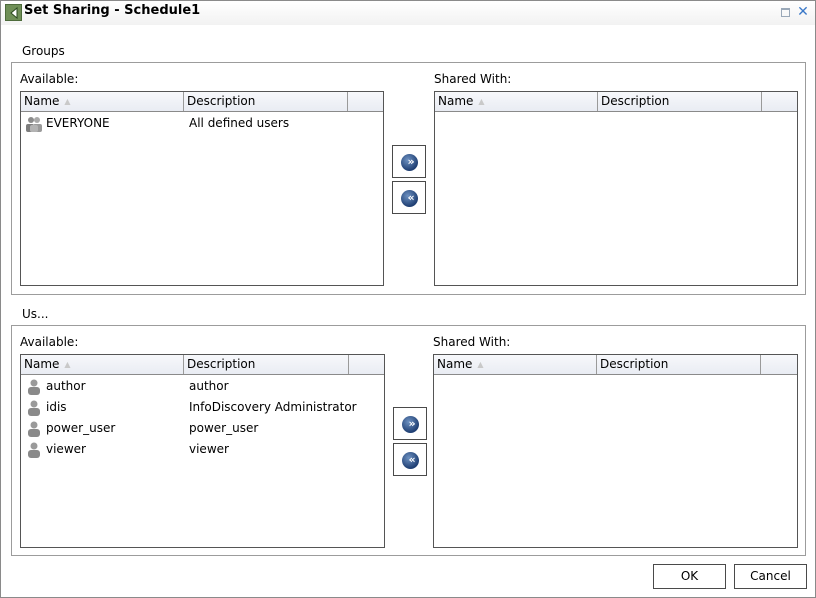 This screenshot has width=816, height=598. Describe the element at coordinates (472, 342) in the screenshot. I see `users-shared-label: Shared With:` at that location.